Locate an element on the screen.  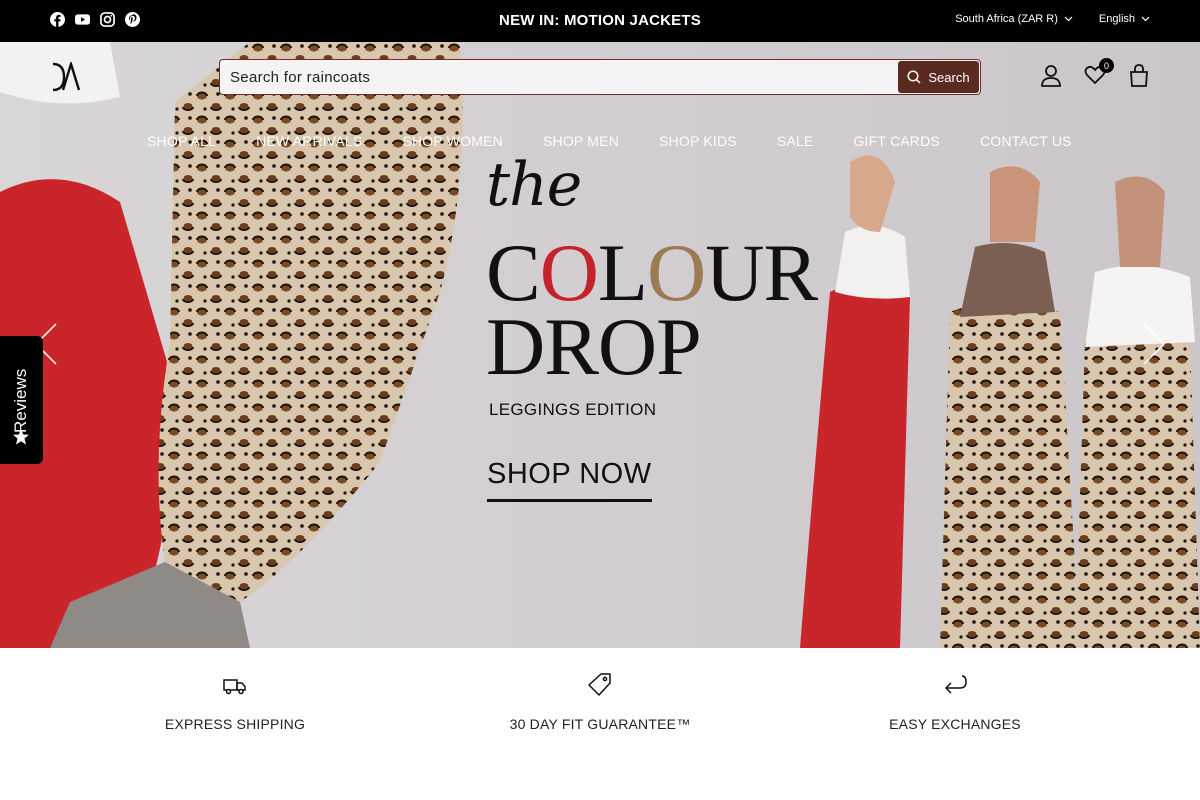
facebook-icon is located at coordinates (57, 19).